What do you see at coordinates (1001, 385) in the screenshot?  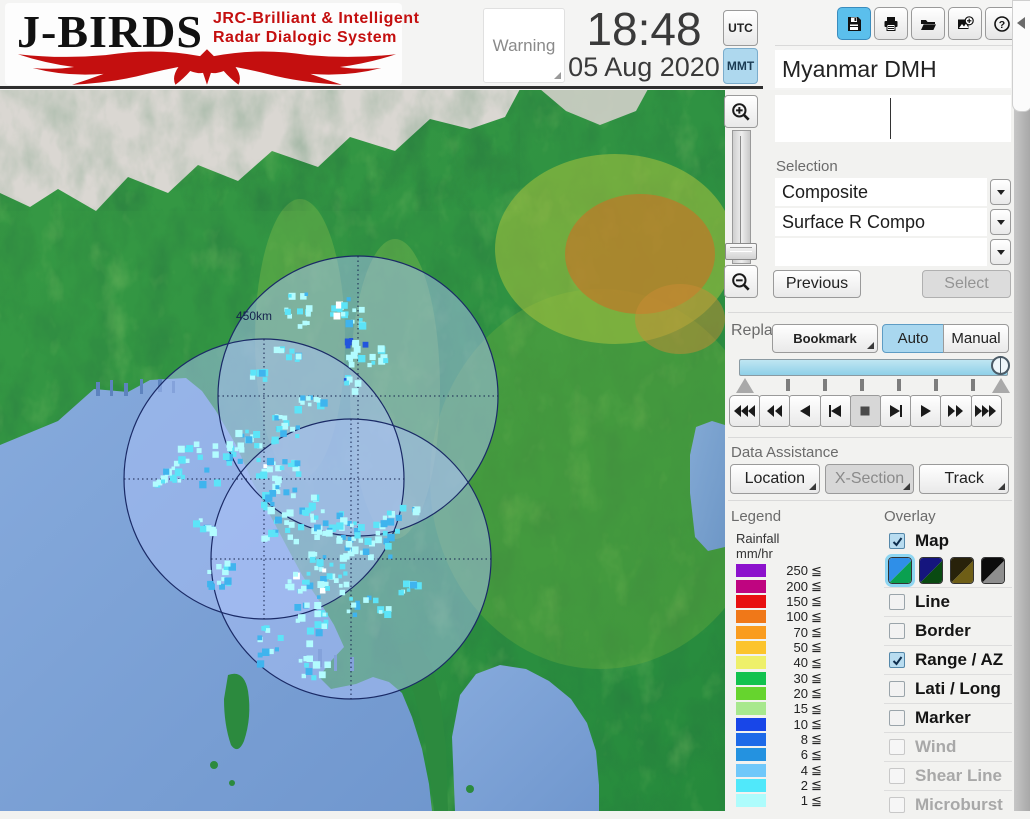 I see `slider-end-marker` at bounding box center [1001, 385].